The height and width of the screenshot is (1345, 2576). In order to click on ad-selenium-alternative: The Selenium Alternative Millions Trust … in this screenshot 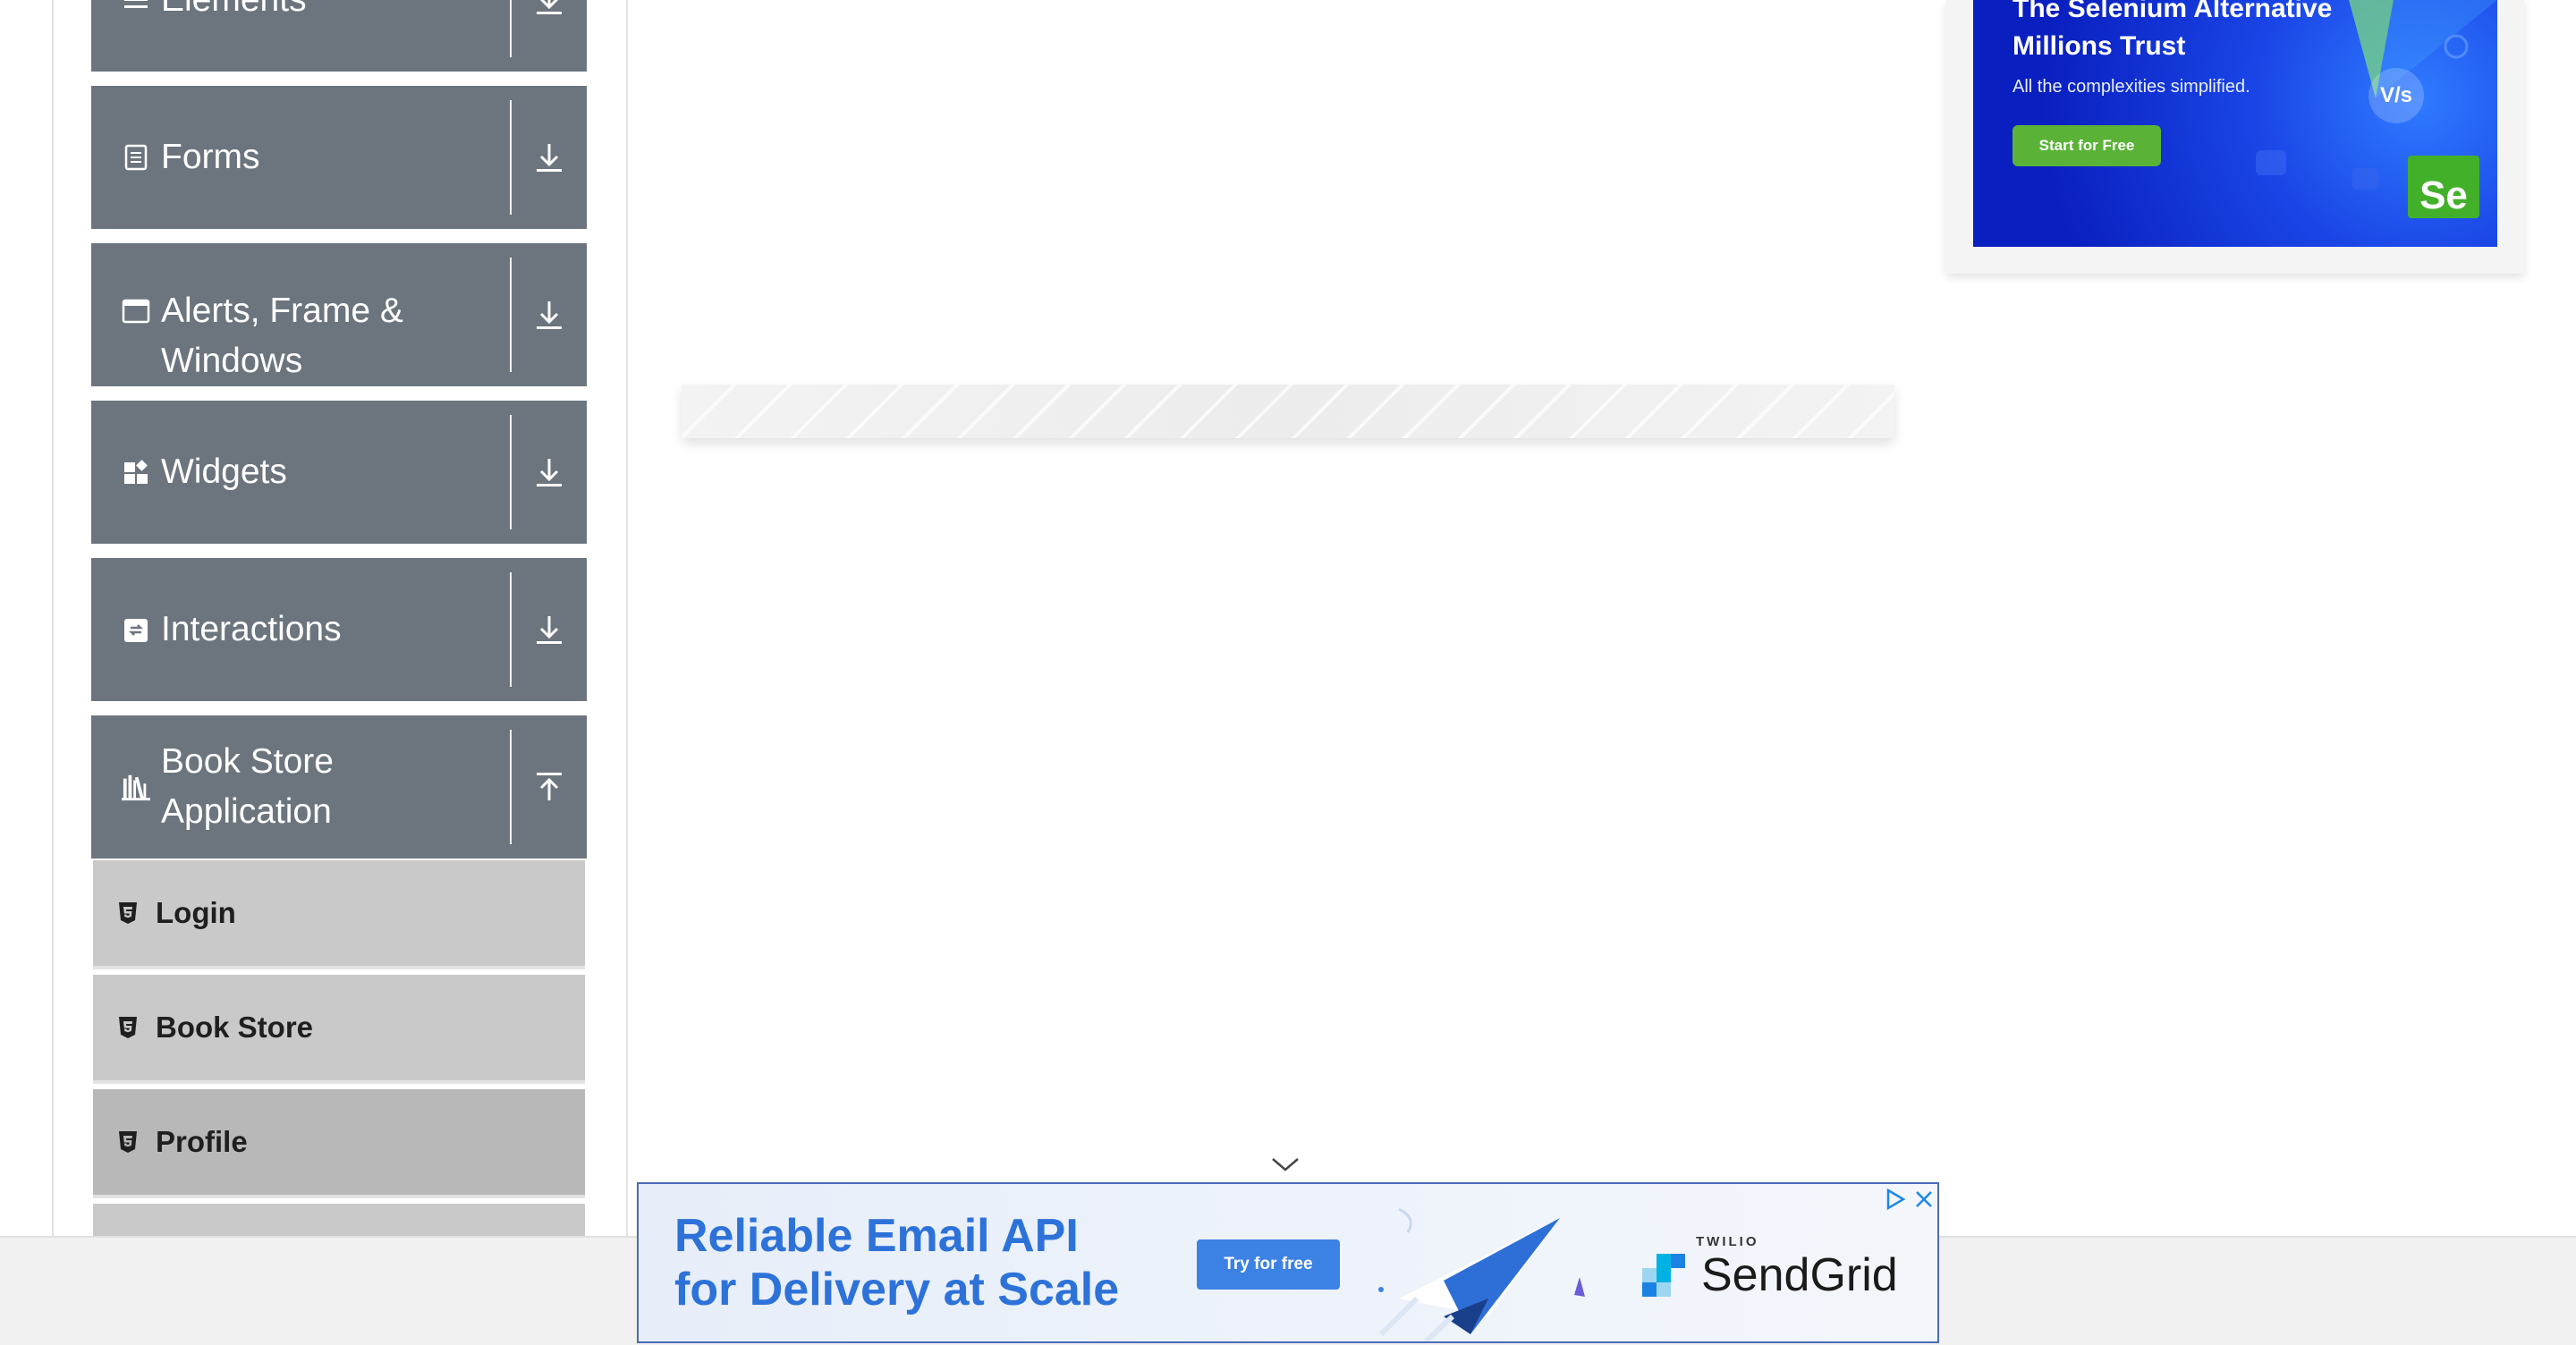, I will do `click(2235, 123)`.